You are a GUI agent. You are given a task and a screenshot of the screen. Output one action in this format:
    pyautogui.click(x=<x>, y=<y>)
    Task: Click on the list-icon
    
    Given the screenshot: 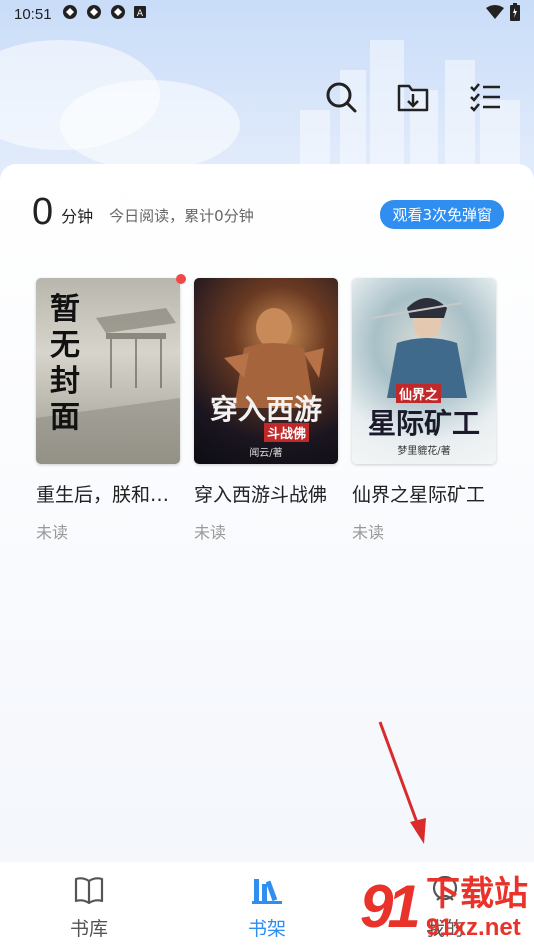 What is the action you would take?
    pyautogui.click(x=485, y=99)
    